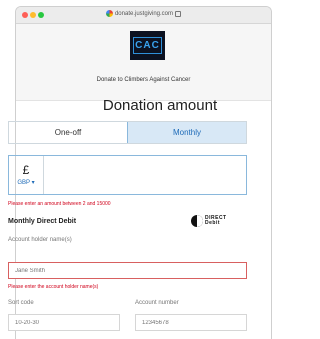 Image resolution: width=320 pixels, height=339 pixels. What do you see at coordinates (42, 221) in the screenshot?
I see `section-title: Monthly Direct Debit` at bounding box center [42, 221].